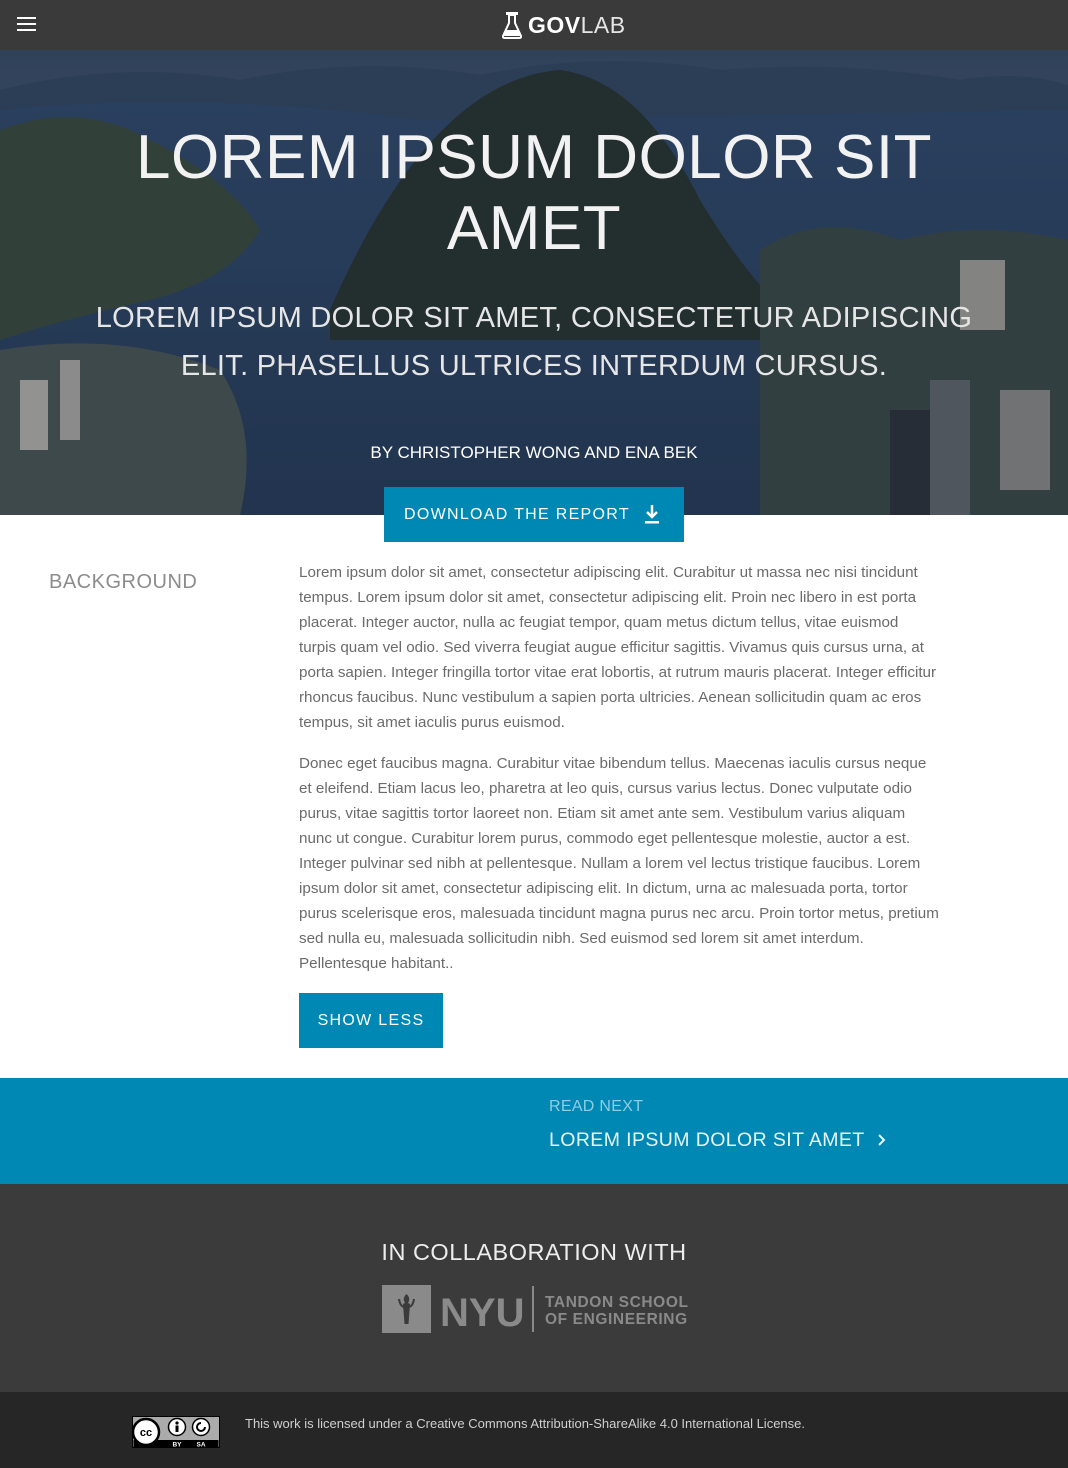  What do you see at coordinates (27, 25) in the screenshot?
I see `hamburger-menu-icon` at bounding box center [27, 25].